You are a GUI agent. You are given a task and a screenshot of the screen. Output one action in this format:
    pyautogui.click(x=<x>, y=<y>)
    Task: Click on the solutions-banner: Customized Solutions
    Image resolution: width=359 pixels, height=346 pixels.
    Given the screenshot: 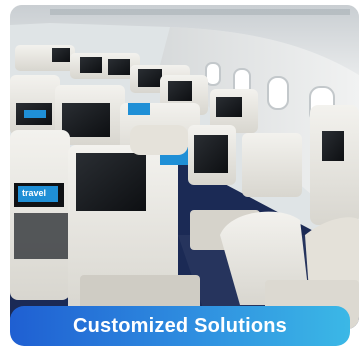 What is the action you would take?
    pyautogui.click(x=180, y=326)
    